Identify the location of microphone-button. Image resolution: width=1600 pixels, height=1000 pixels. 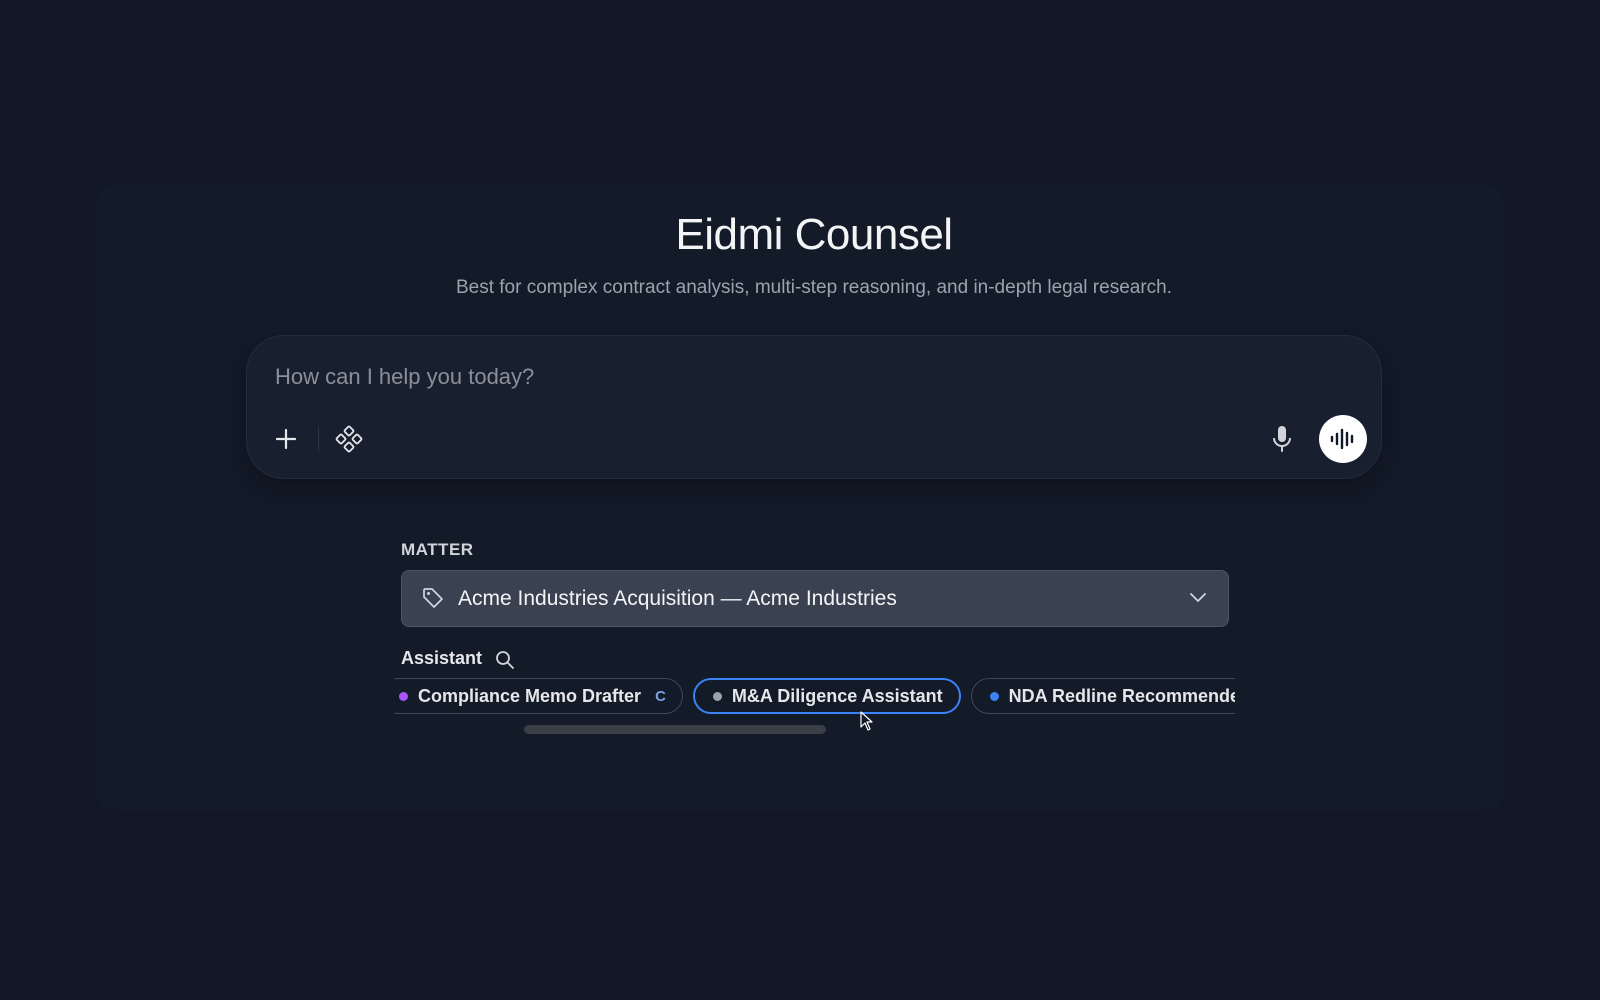
(1282, 439).